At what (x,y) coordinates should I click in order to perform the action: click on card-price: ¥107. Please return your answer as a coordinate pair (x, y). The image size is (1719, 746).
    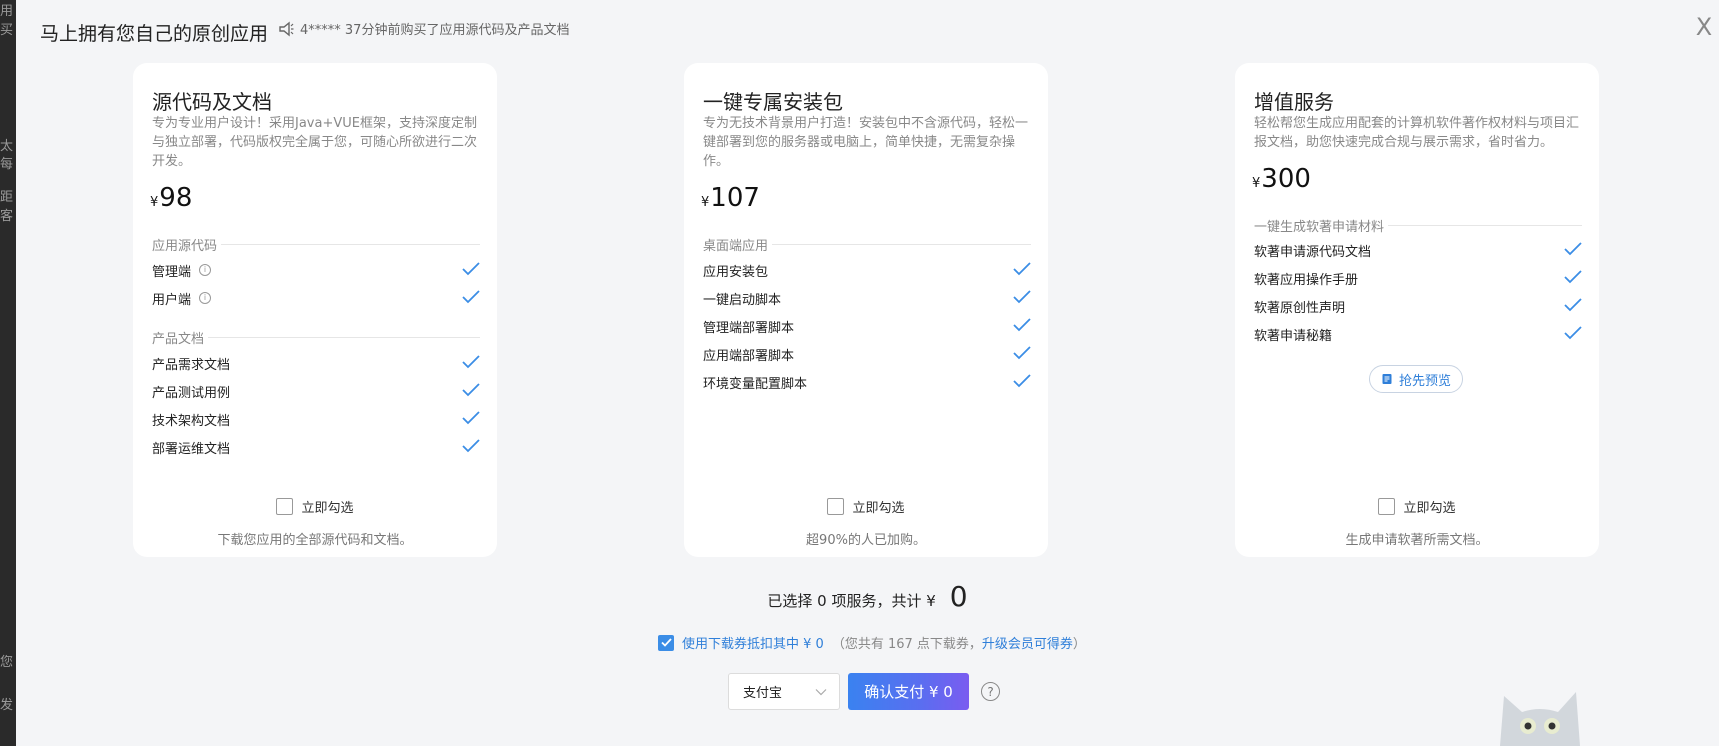
    Looking at the image, I should click on (730, 198).